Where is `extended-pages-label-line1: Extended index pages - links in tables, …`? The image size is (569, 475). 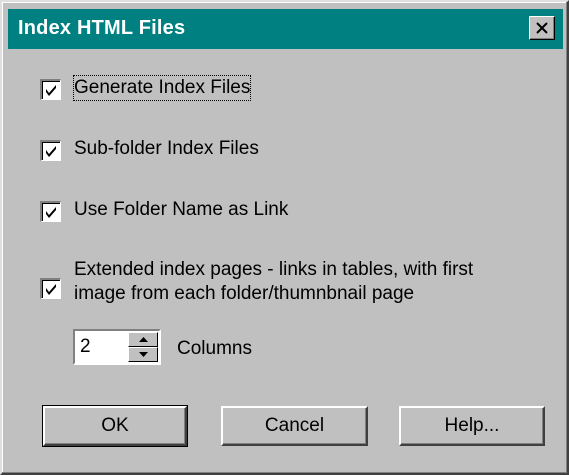
extended-pages-label-line1: Extended index pages - links in tables, … is located at coordinates (274, 269).